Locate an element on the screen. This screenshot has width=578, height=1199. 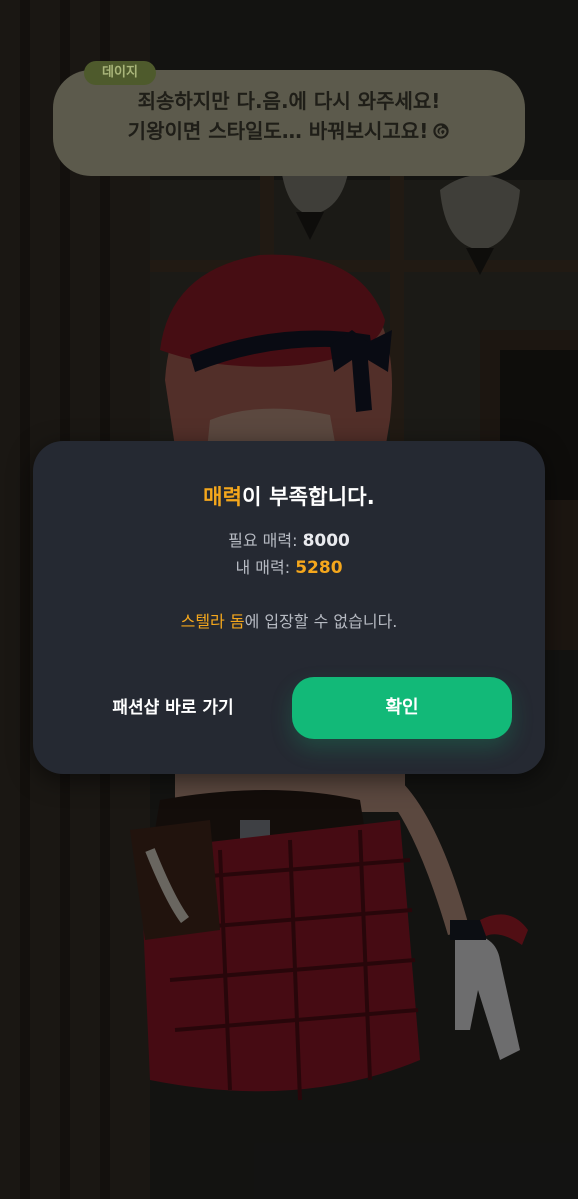
my-charm-value: 5280 is located at coordinates (319, 568).